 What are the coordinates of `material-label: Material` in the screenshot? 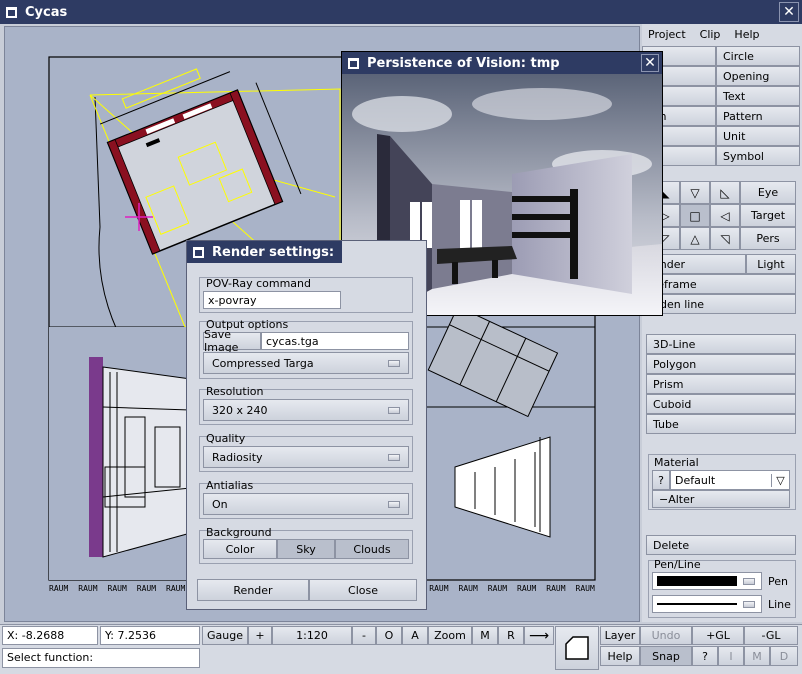 It's located at (676, 462).